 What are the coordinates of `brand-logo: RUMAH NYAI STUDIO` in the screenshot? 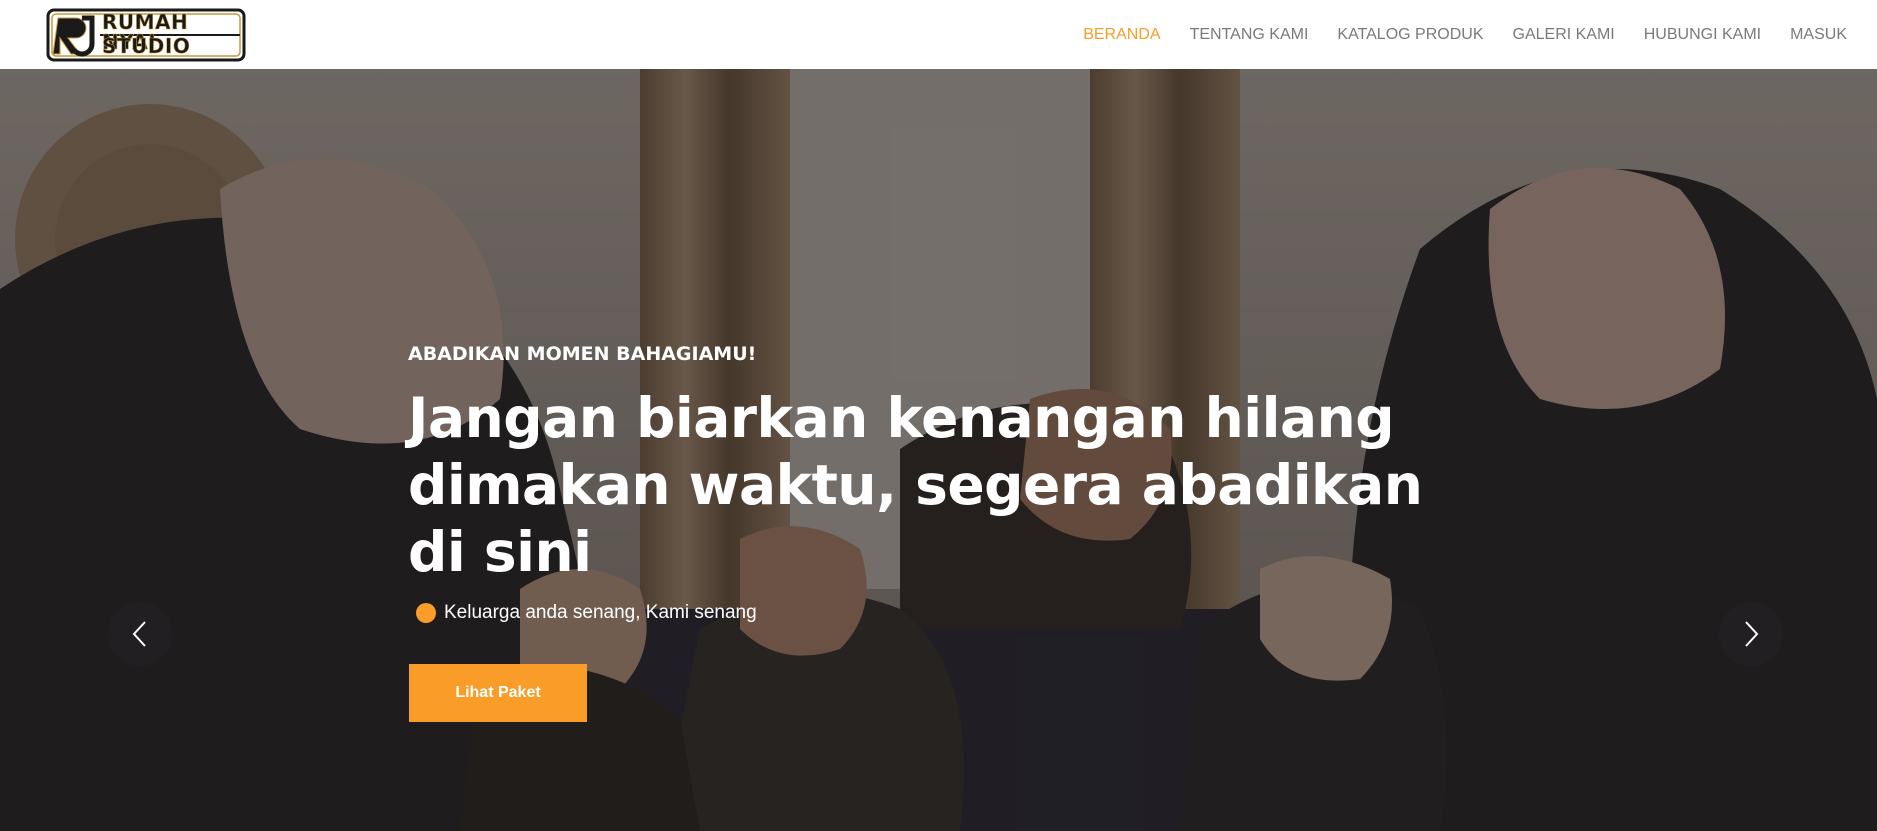 It's located at (146, 35).